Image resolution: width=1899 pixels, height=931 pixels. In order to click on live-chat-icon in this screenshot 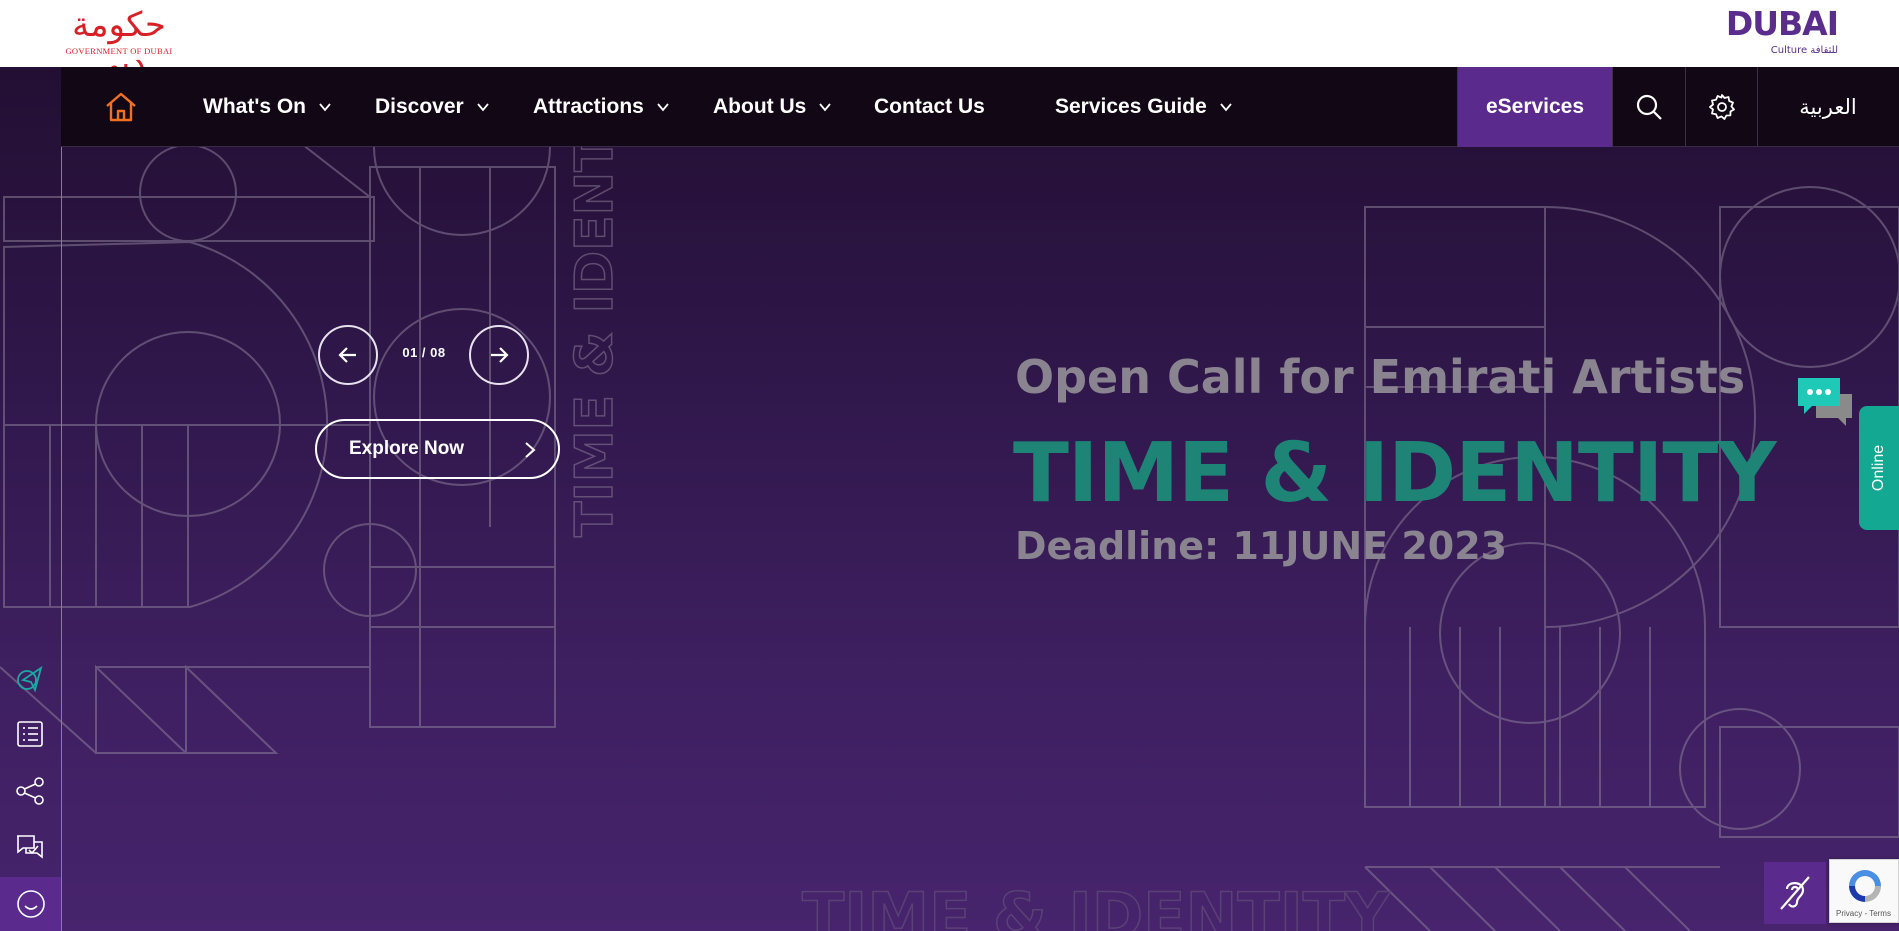, I will do `click(1825, 402)`.